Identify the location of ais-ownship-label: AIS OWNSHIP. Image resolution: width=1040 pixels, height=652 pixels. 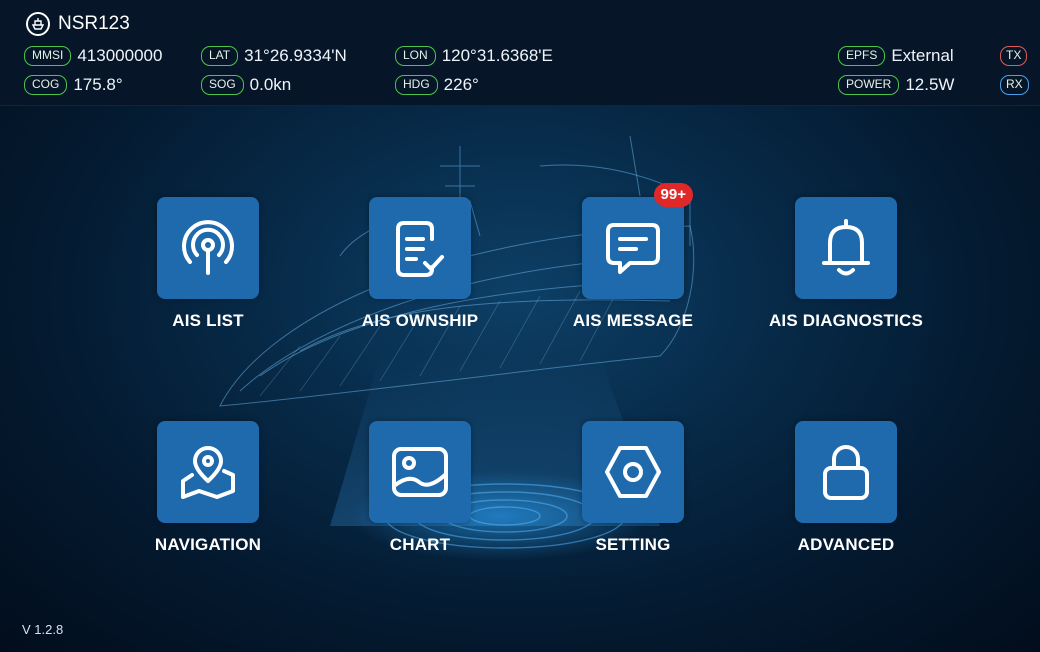
(420, 320).